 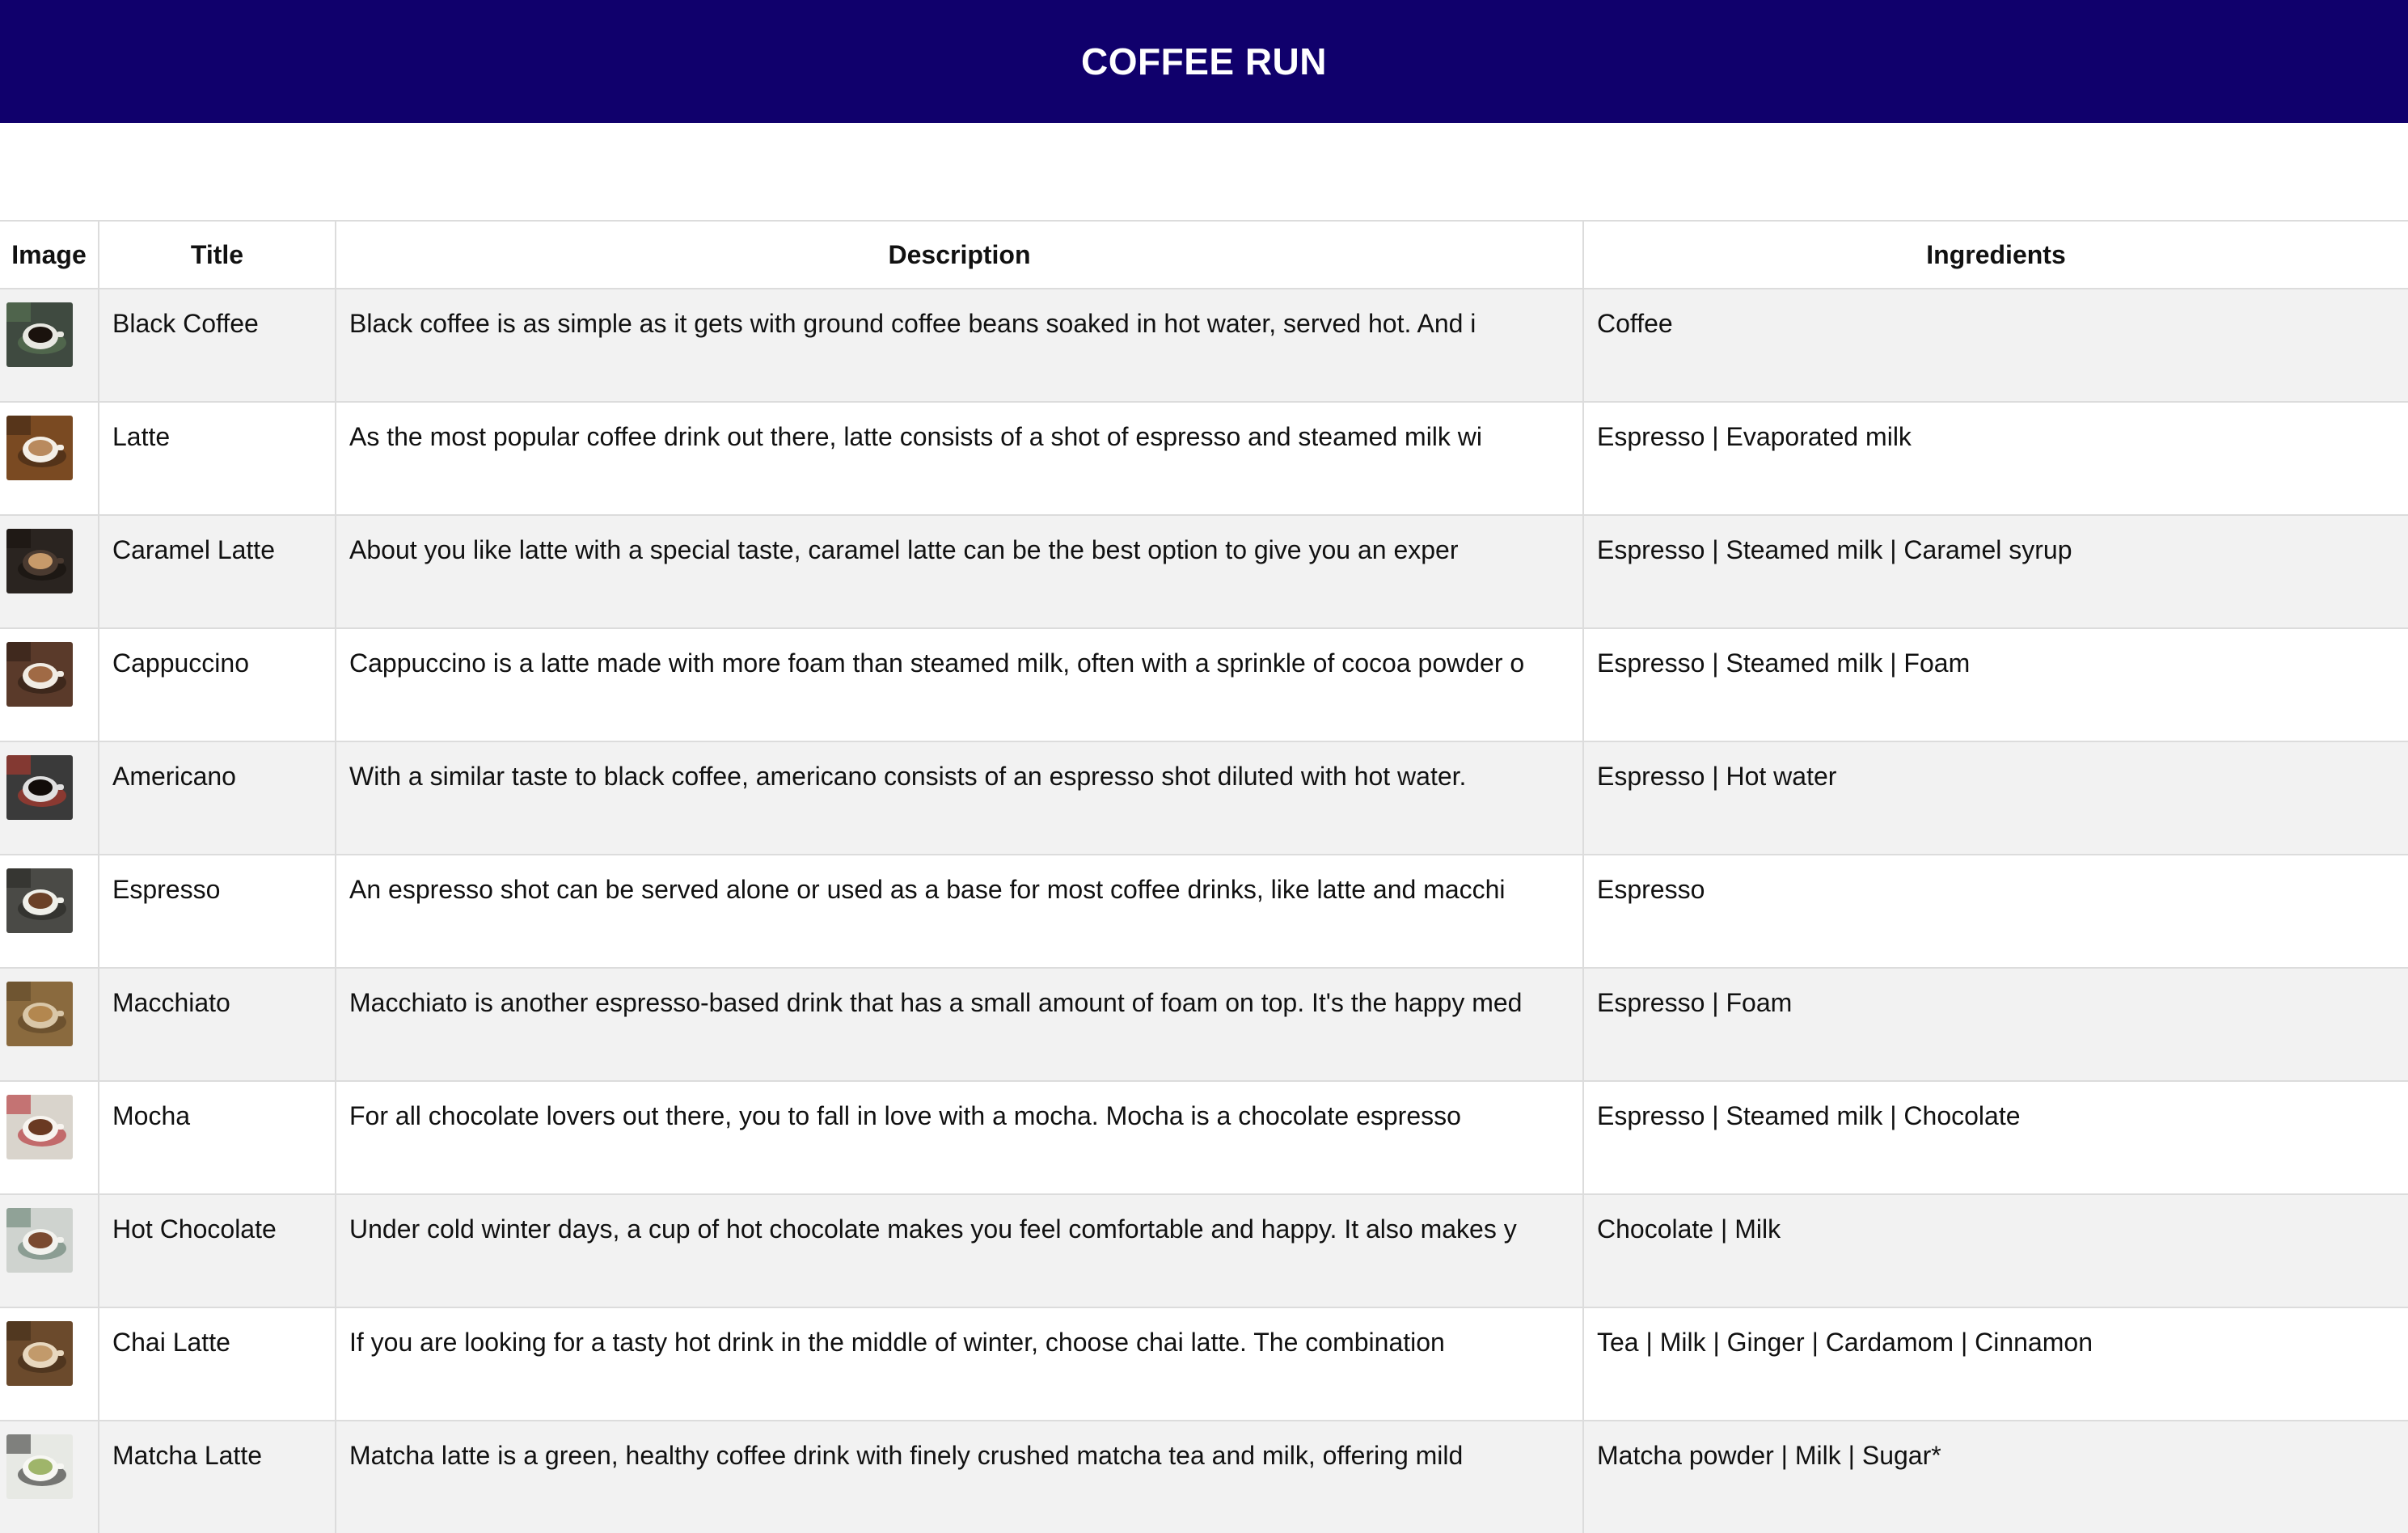 What do you see at coordinates (217, 684) in the screenshot?
I see `title-cell: Cappuccino` at bounding box center [217, 684].